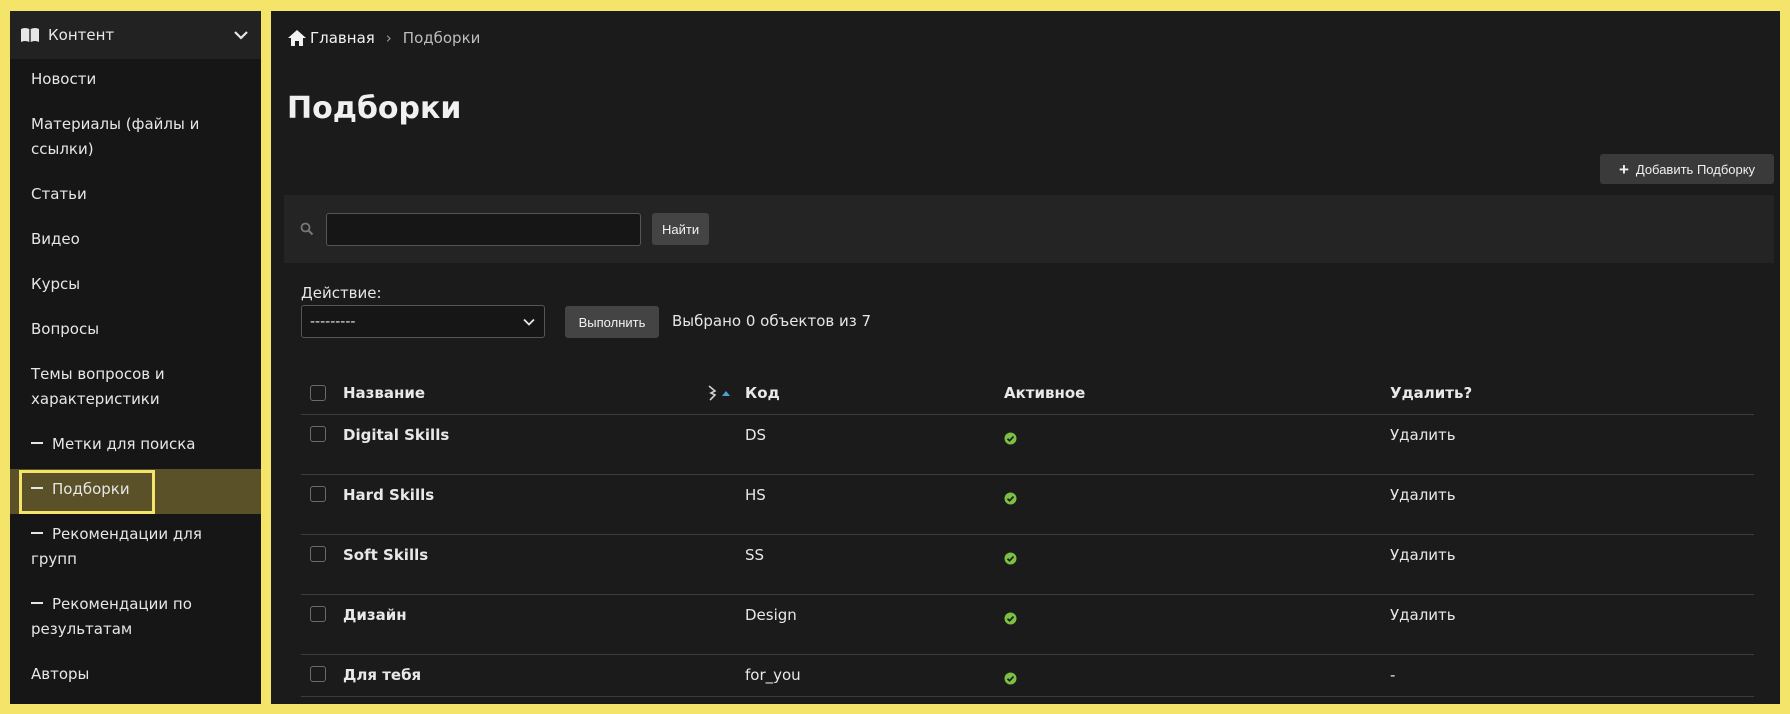 The width and height of the screenshot is (1790, 714). What do you see at coordinates (874, 393) in the screenshot?
I see `column-code-header: Код` at bounding box center [874, 393].